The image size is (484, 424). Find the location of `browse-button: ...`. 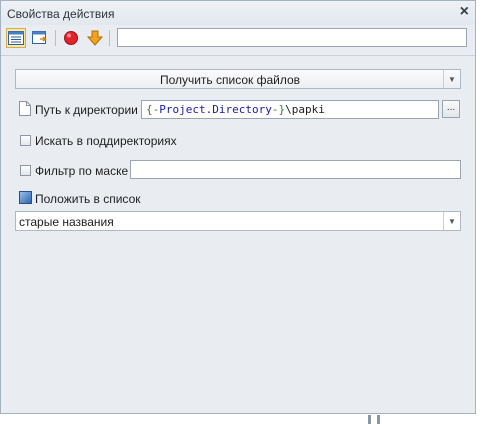

browse-button: ... is located at coordinates (451, 109).